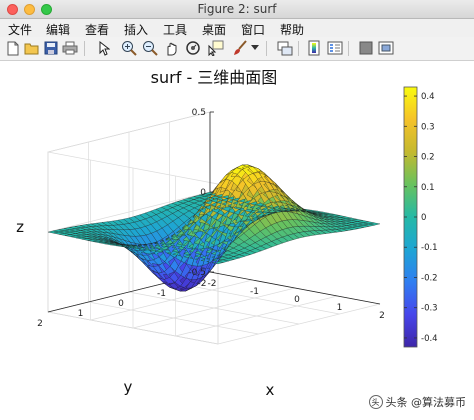 The height and width of the screenshot is (420, 474). What do you see at coordinates (253, 29) in the screenshot?
I see `menu-window: 窗口` at bounding box center [253, 29].